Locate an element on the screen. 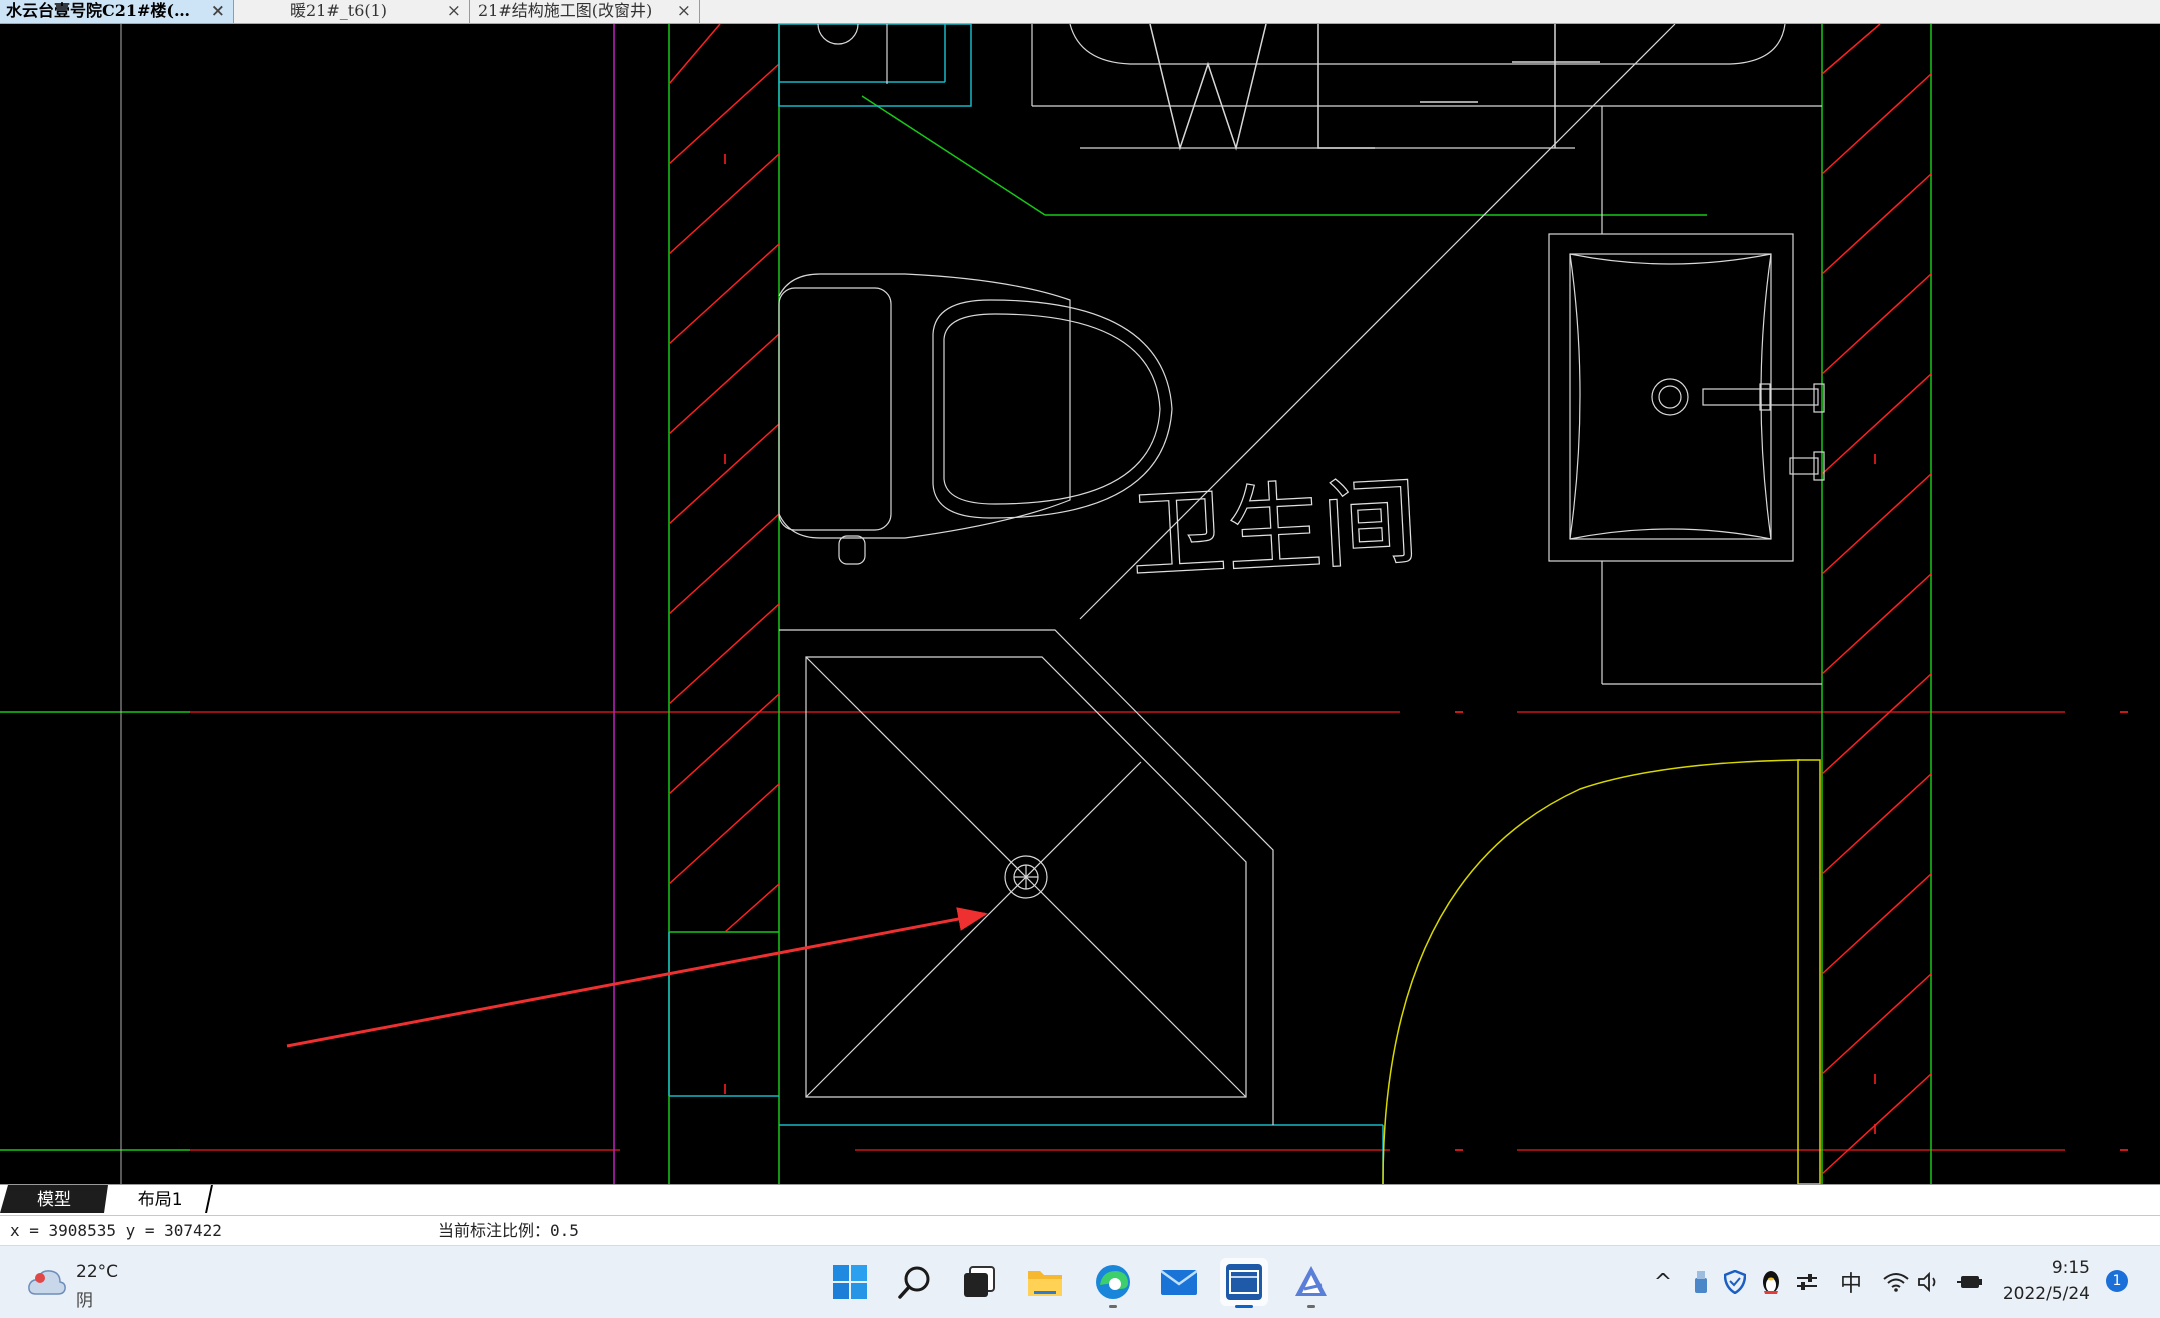 The height and width of the screenshot is (1318, 2160). tab-layout1-label: 布局1 is located at coordinates (160, 1200).